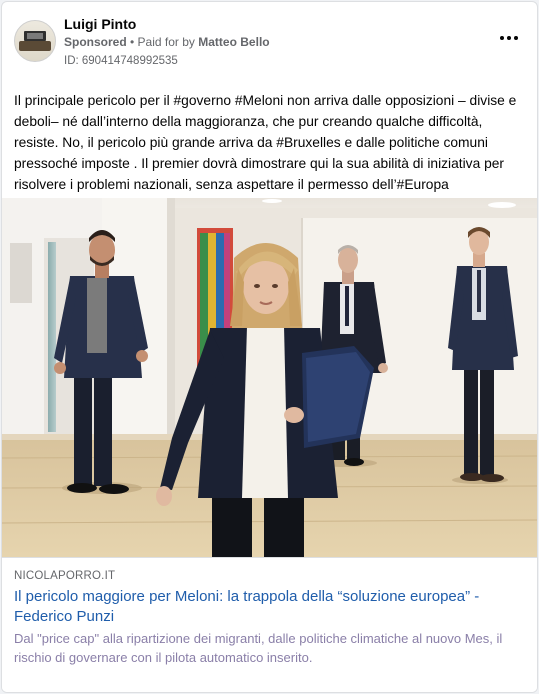 The image size is (539, 694). Describe the element at coordinates (509, 38) in the screenshot. I see `more-options-icon` at that location.